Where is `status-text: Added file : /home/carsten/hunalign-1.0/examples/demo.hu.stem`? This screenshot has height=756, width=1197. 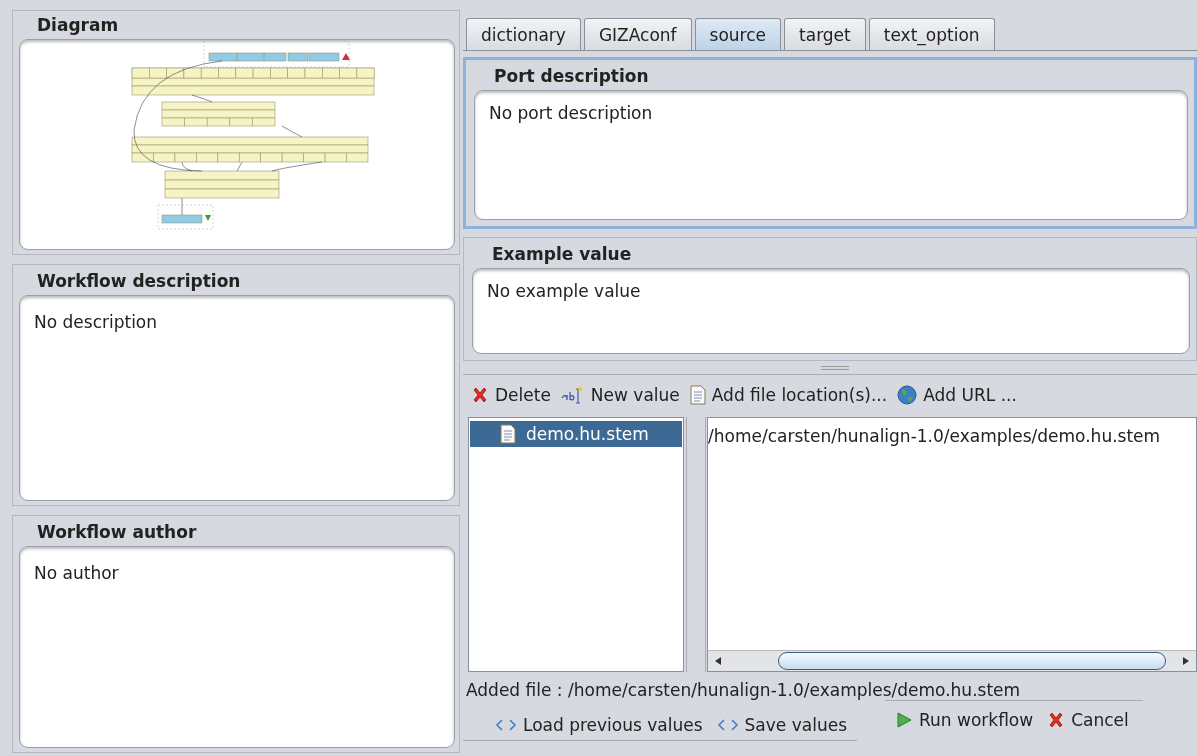
status-text: Added file : /home/carsten/hunalign-1.0/examples/demo.hu.stem is located at coordinates (743, 689).